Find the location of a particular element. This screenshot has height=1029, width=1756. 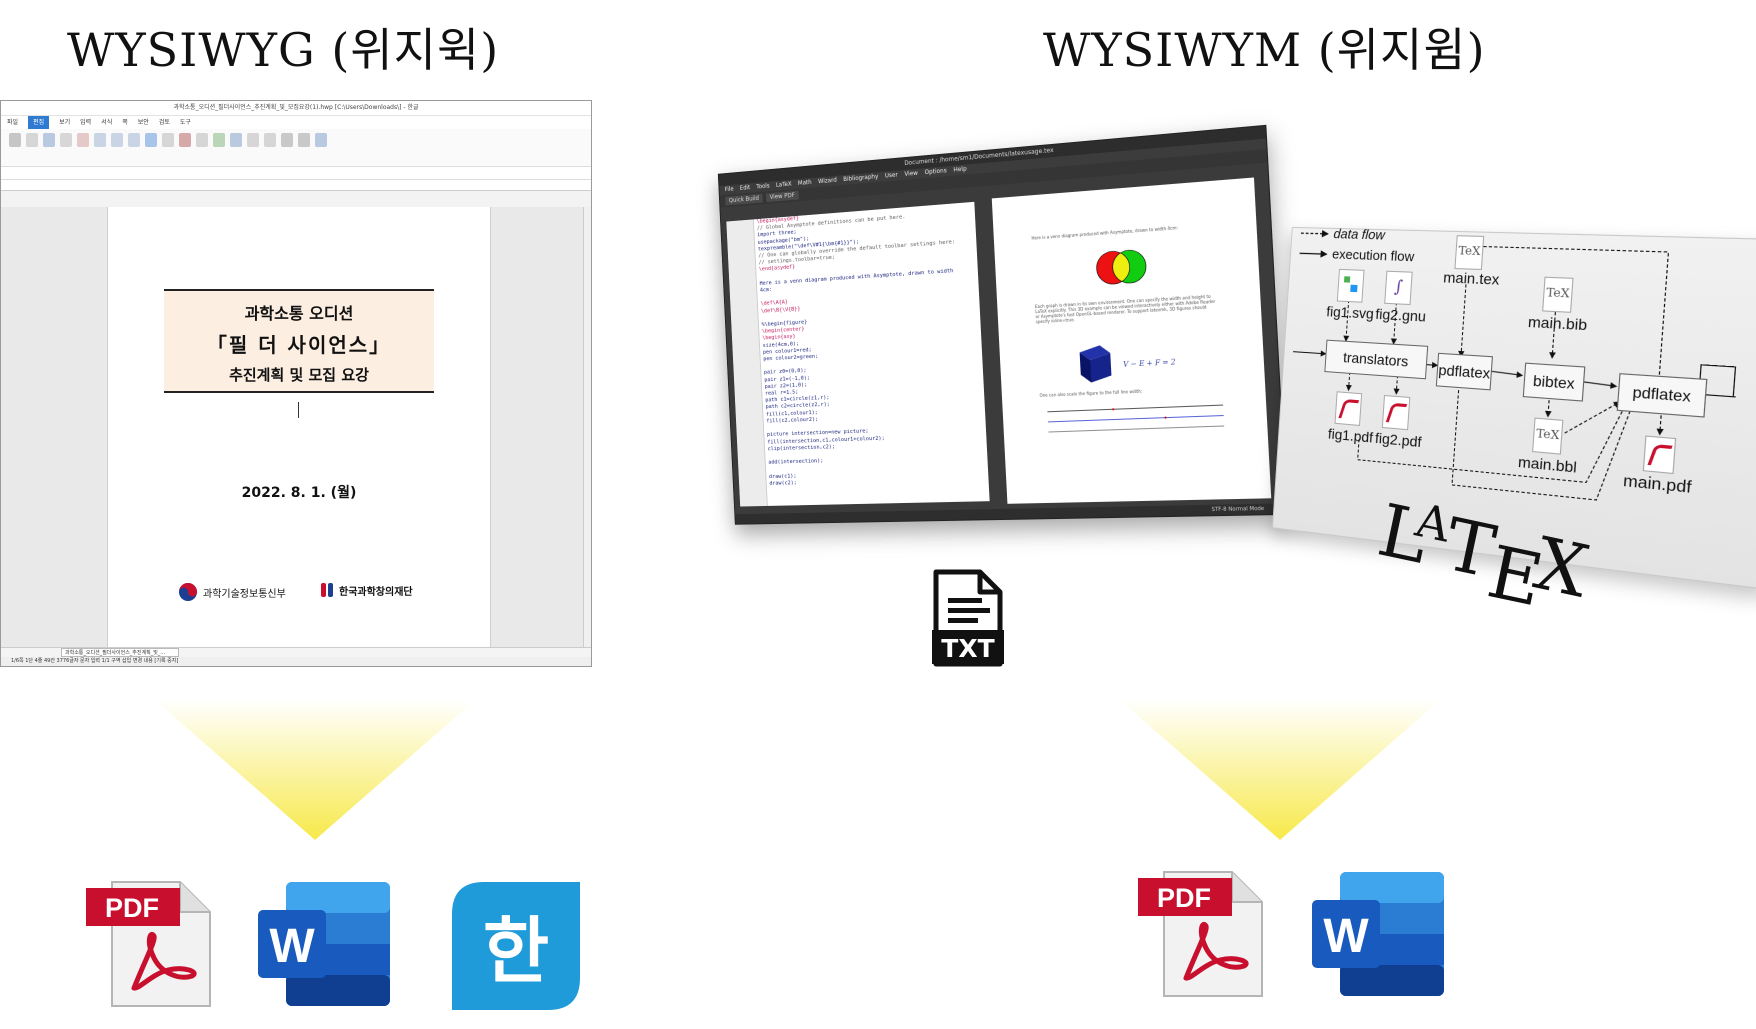

word-file-icon: W is located at coordinates (324, 944).